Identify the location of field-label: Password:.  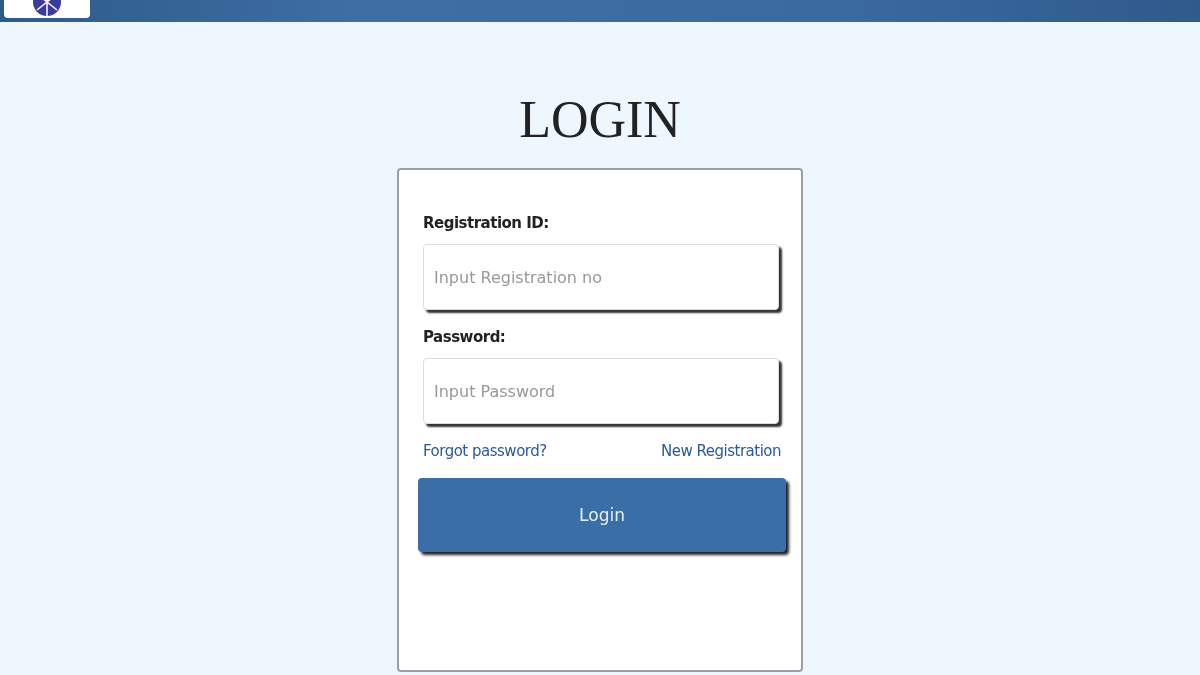
(465, 337).